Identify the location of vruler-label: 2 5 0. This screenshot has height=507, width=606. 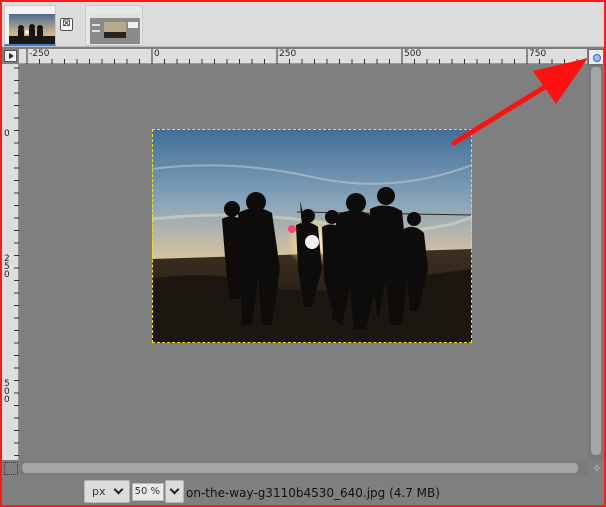
(7, 267).